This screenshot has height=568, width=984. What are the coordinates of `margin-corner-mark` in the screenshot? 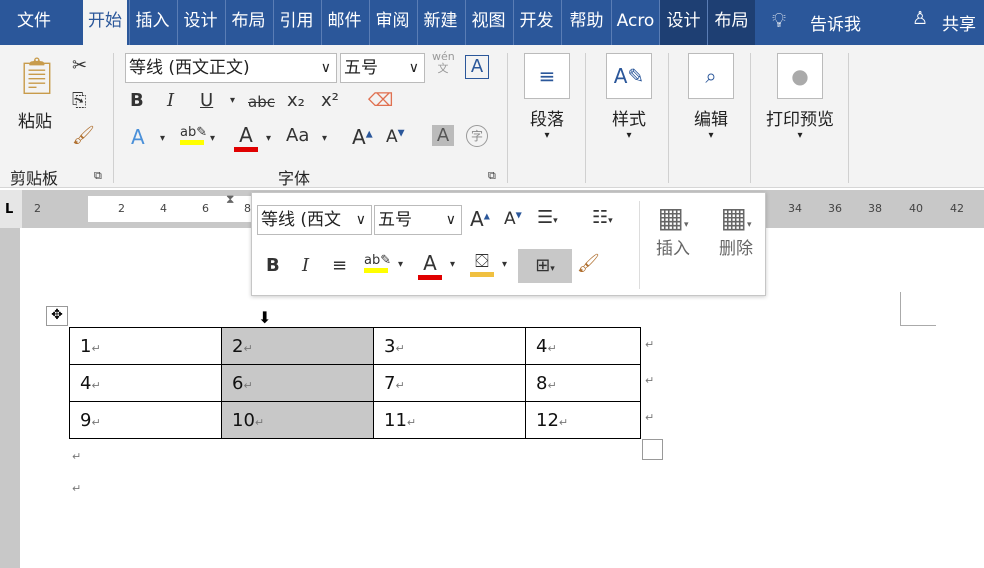 It's located at (918, 309).